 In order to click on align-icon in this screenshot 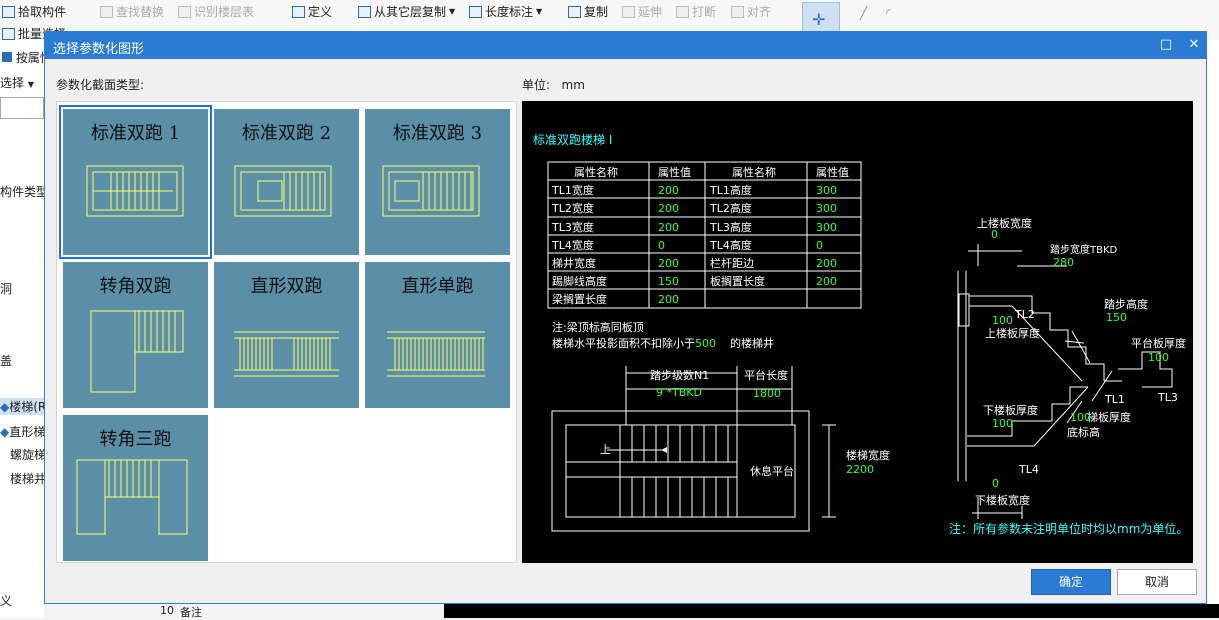, I will do `click(737, 11)`.